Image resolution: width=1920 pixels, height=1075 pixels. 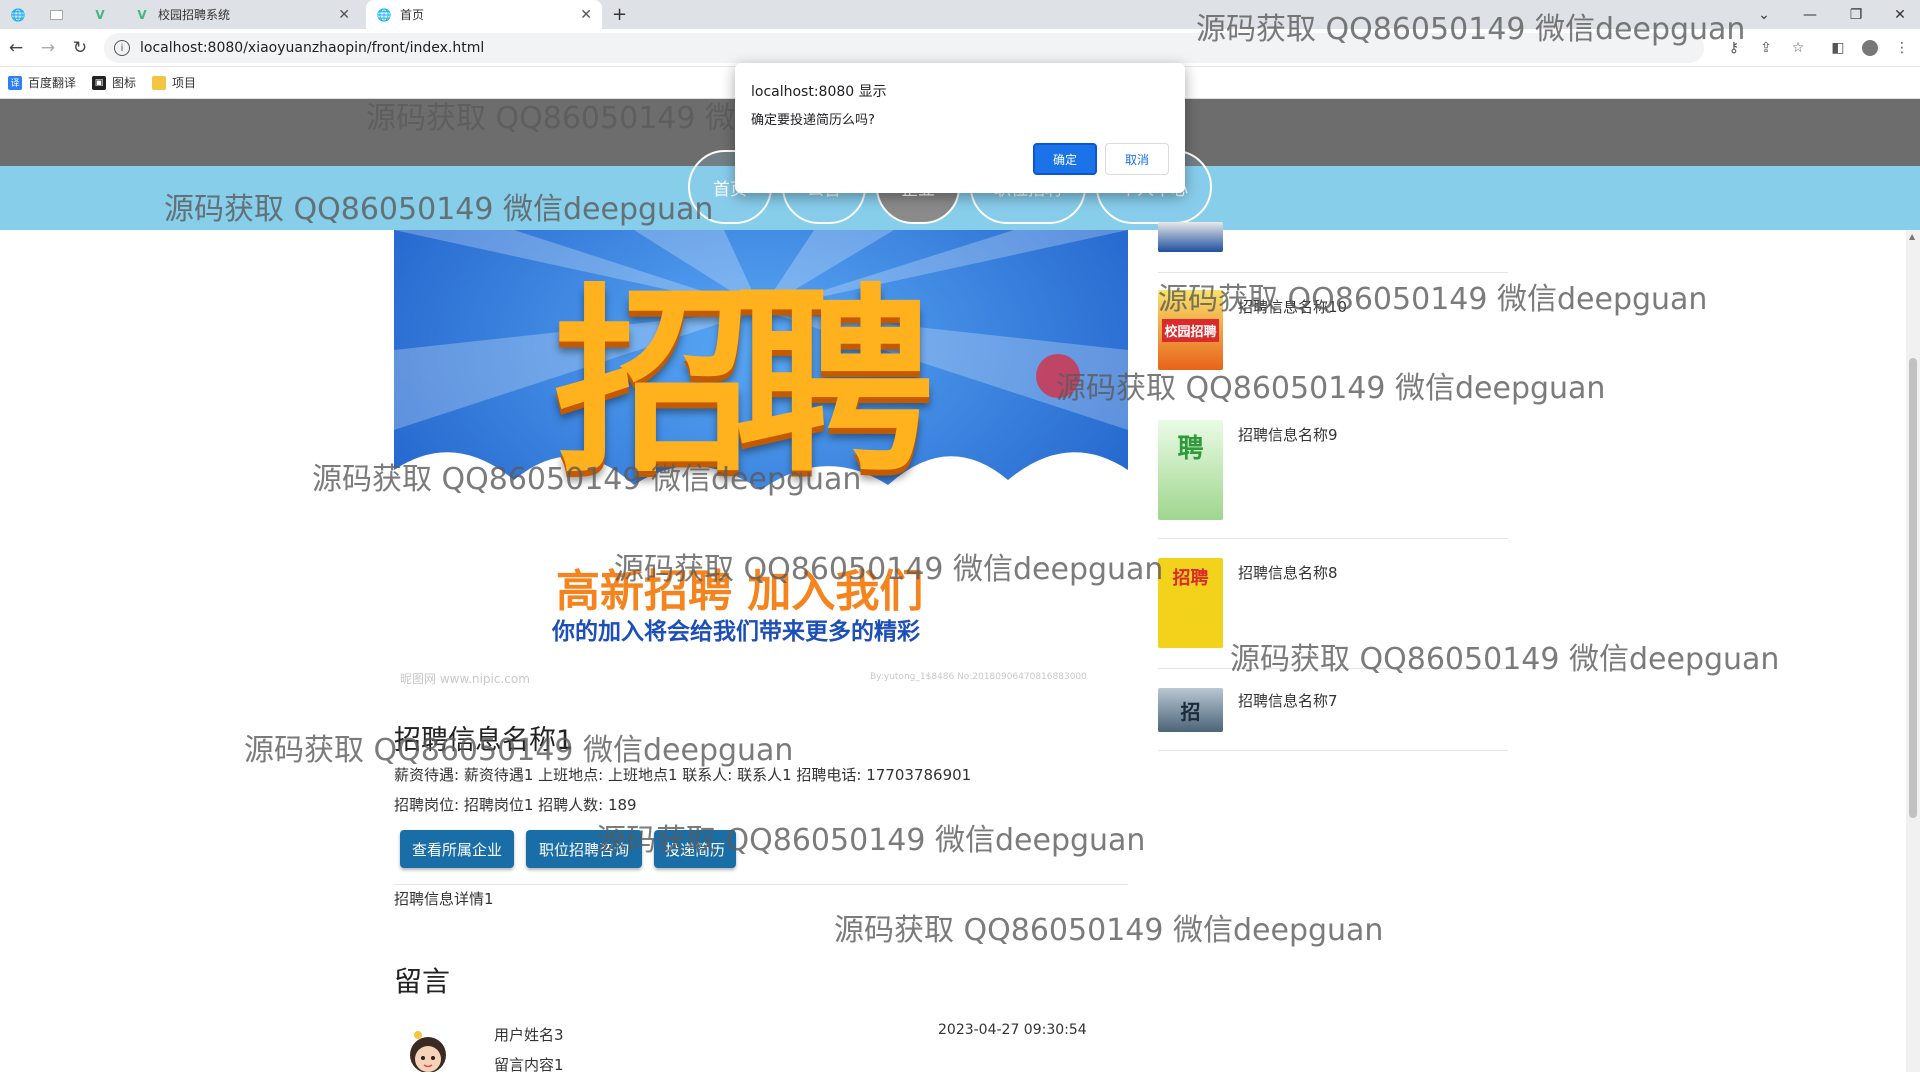 What do you see at coordinates (960, 14) in the screenshot?
I see `browser-tab-bar: 🌐 V V 校园招聘系统 ✕ 🌐 首页 ✕ + ⌄ — ❐ ✕` at bounding box center [960, 14].